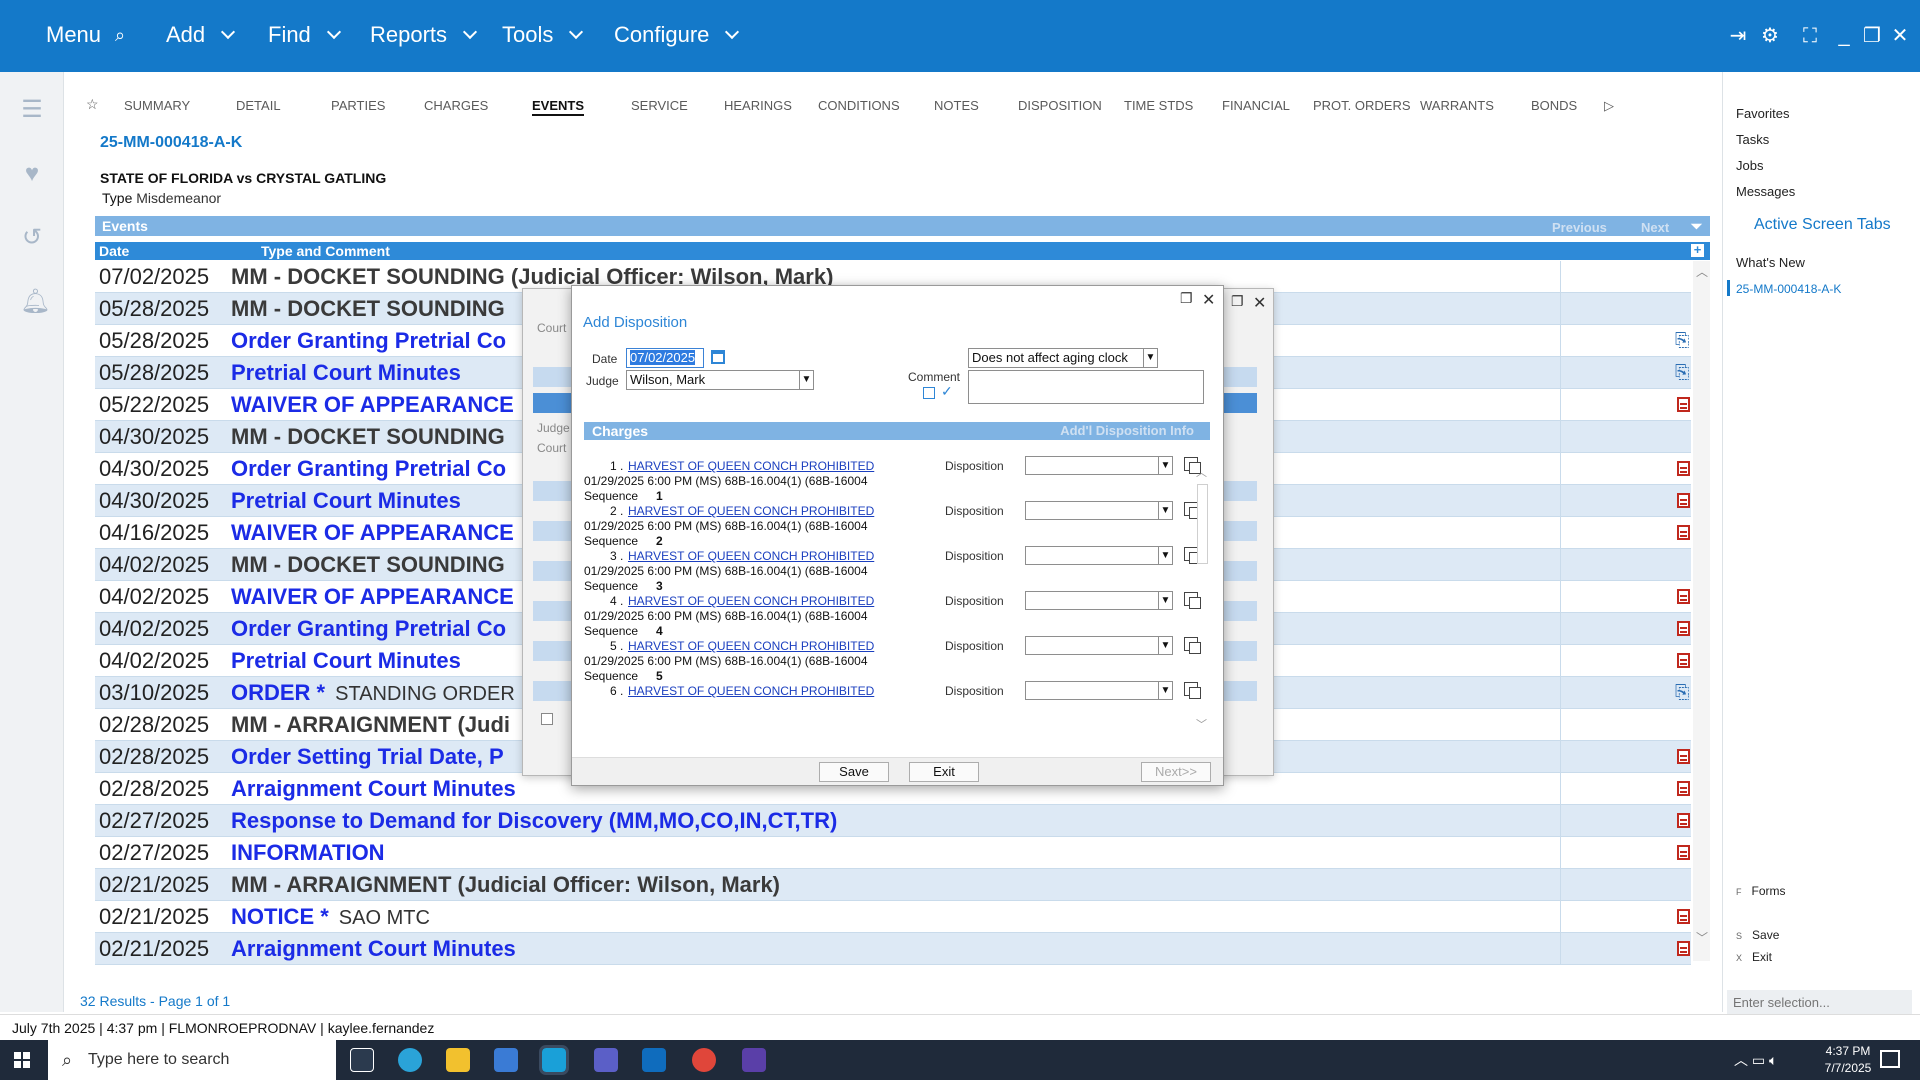 This screenshot has height=1080, width=1920. Describe the element at coordinates (1738, 36) in the screenshot. I see `exit-app-icon: ⇥` at that location.